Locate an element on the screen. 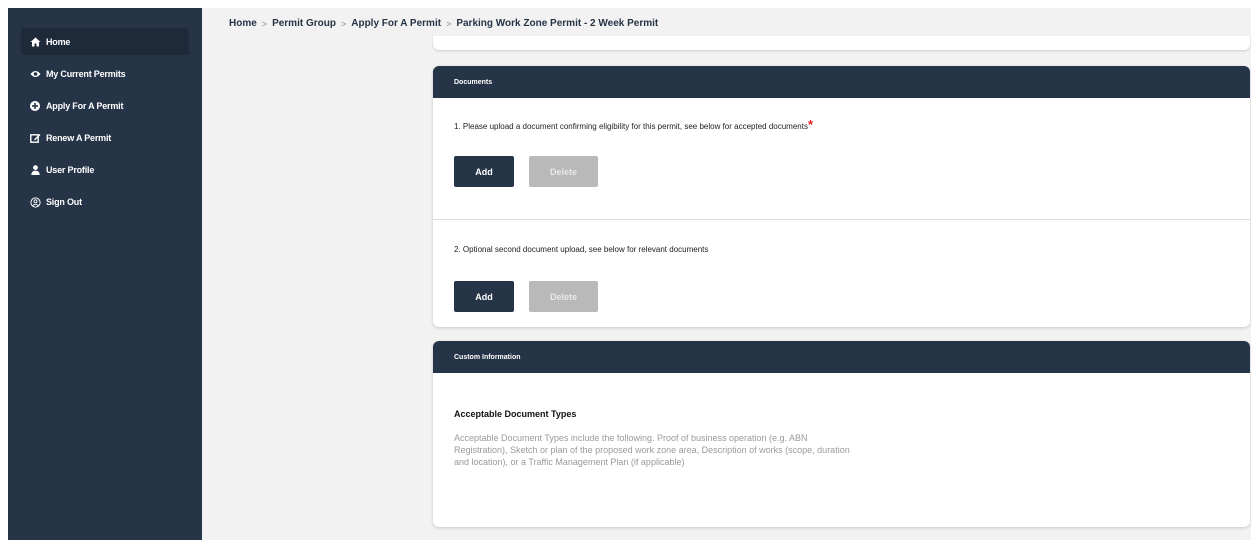  sidebar-item-label: Sign Out is located at coordinates (64, 202).